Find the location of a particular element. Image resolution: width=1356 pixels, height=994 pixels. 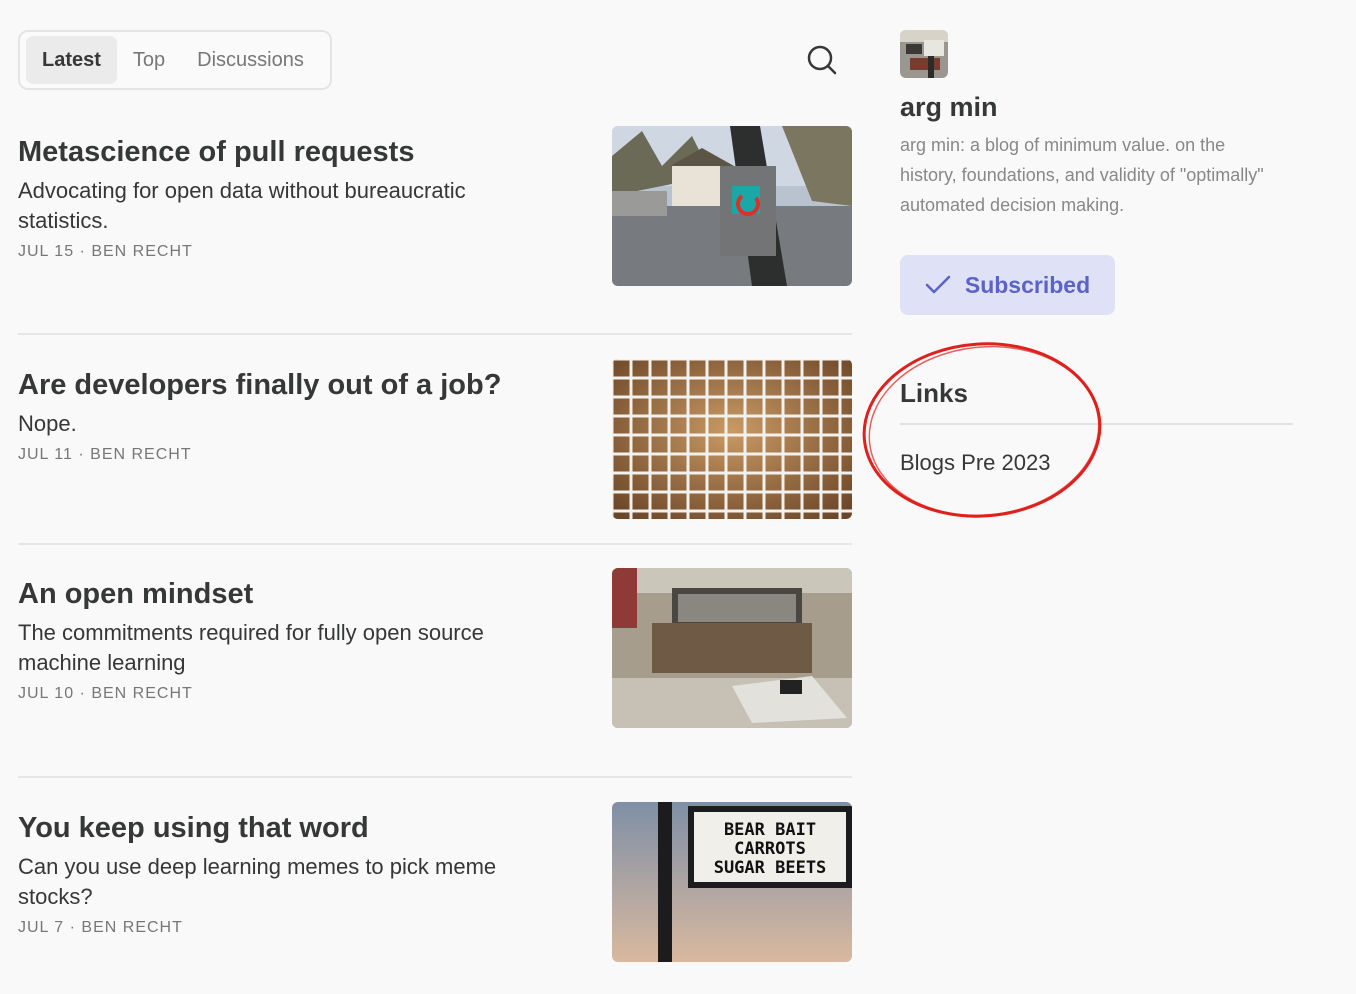

traffic-sign-photo is located at coordinates (732, 206).